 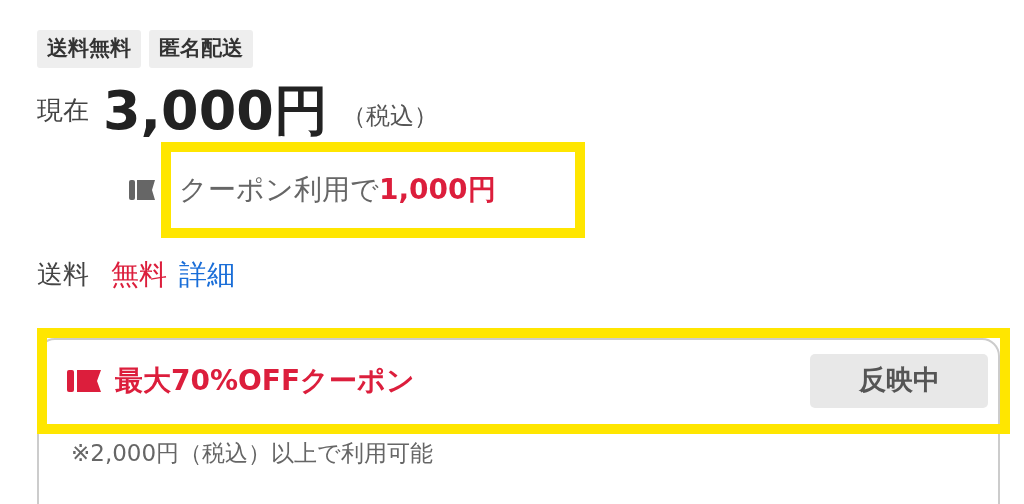 What do you see at coordinates (437, 189) in the screenshot?
I see `coupon-price-amount: 1,000円` at bounding box center [437, 189].